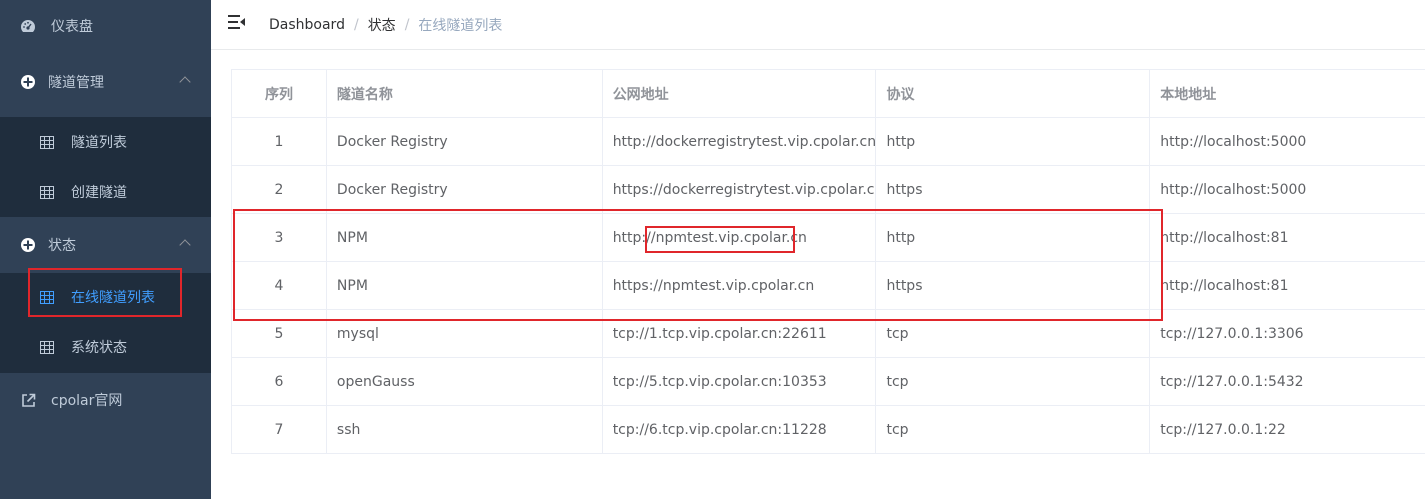 This screenshot has width=1425, height=499. What do you see at coordinates (28, 400) in the screenshot?
I see `external-link-icon` at bounding box center [28, 400].